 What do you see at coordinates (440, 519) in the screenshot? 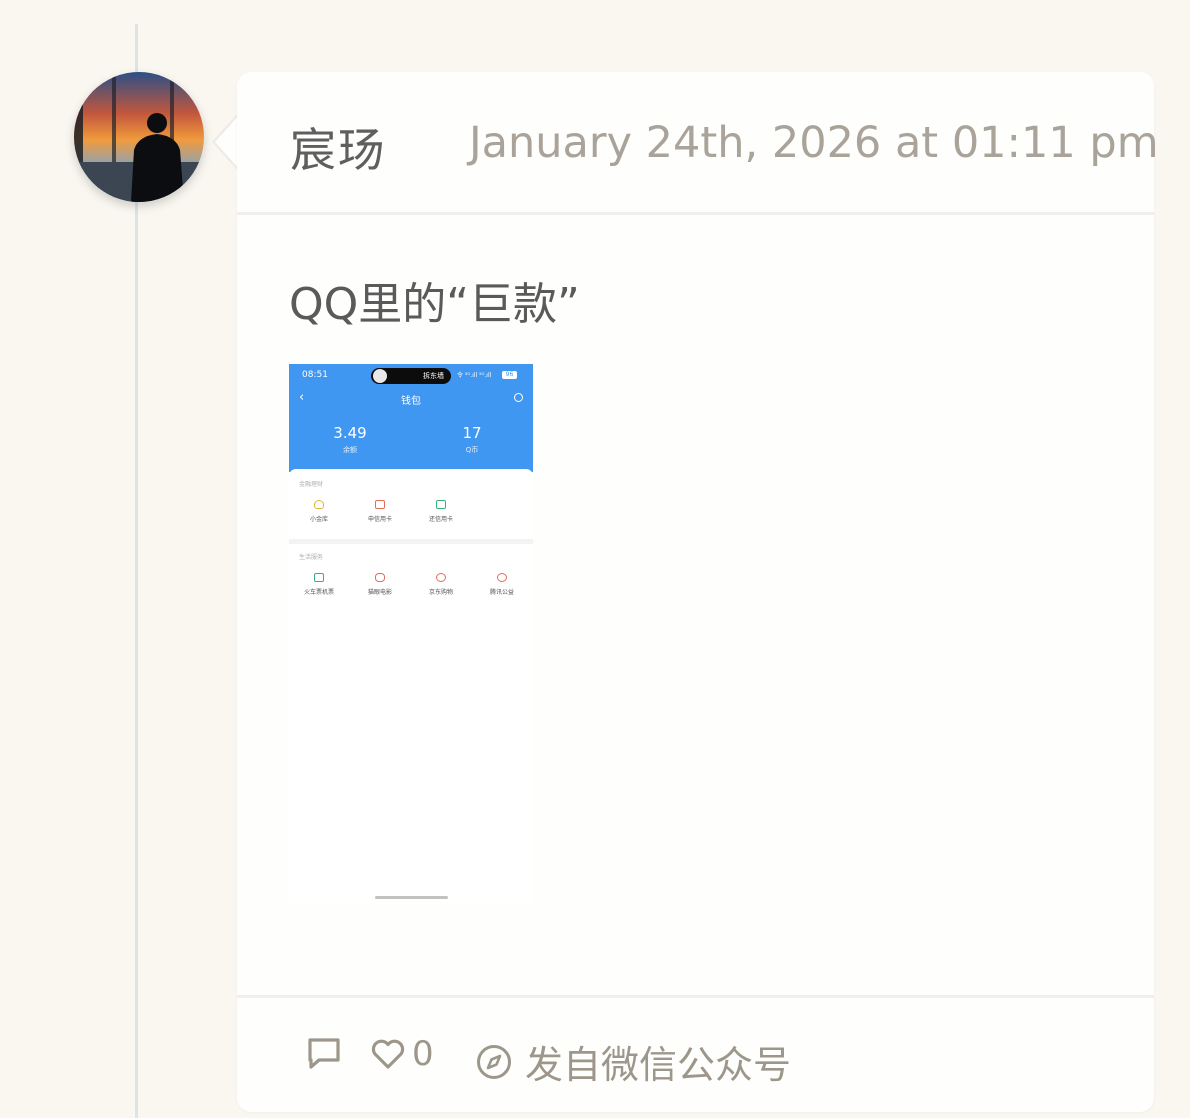
I see `finance-item-label: 还信用卡` at bounding box center [440, 519].